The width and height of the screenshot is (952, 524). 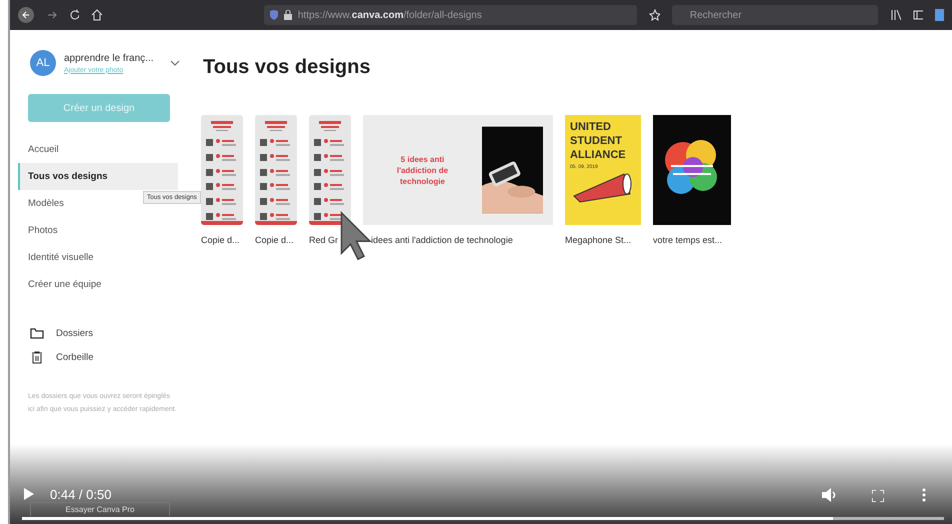 I want to click on fullscreen-icon, so click(x=878, y=496).